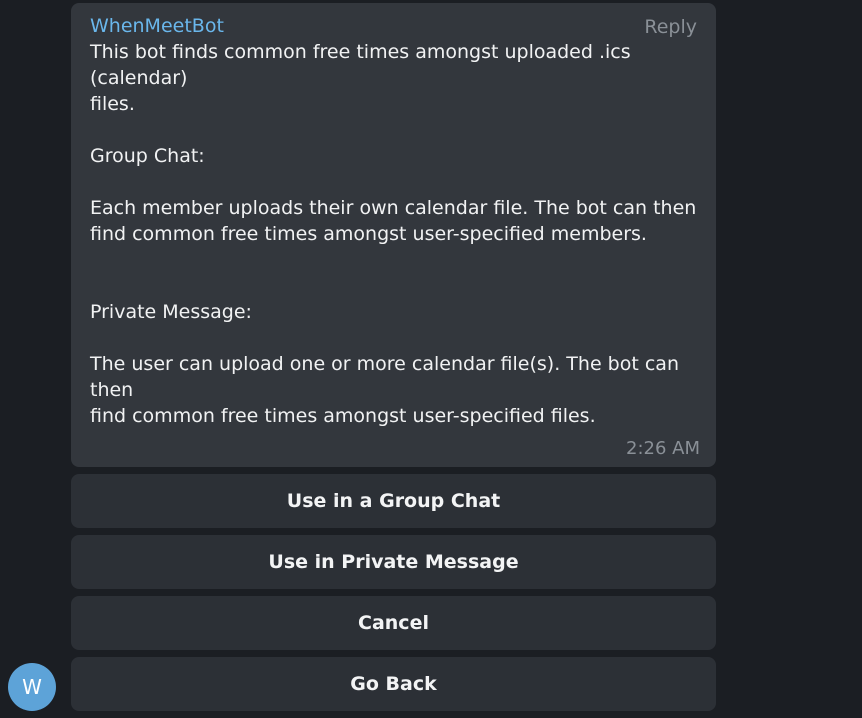 This screenshot has height=718, width=862. Describe the element at coordinates (663, 448) in the screenshot. I see `message-timestamp: 2:26 AM` at that location.